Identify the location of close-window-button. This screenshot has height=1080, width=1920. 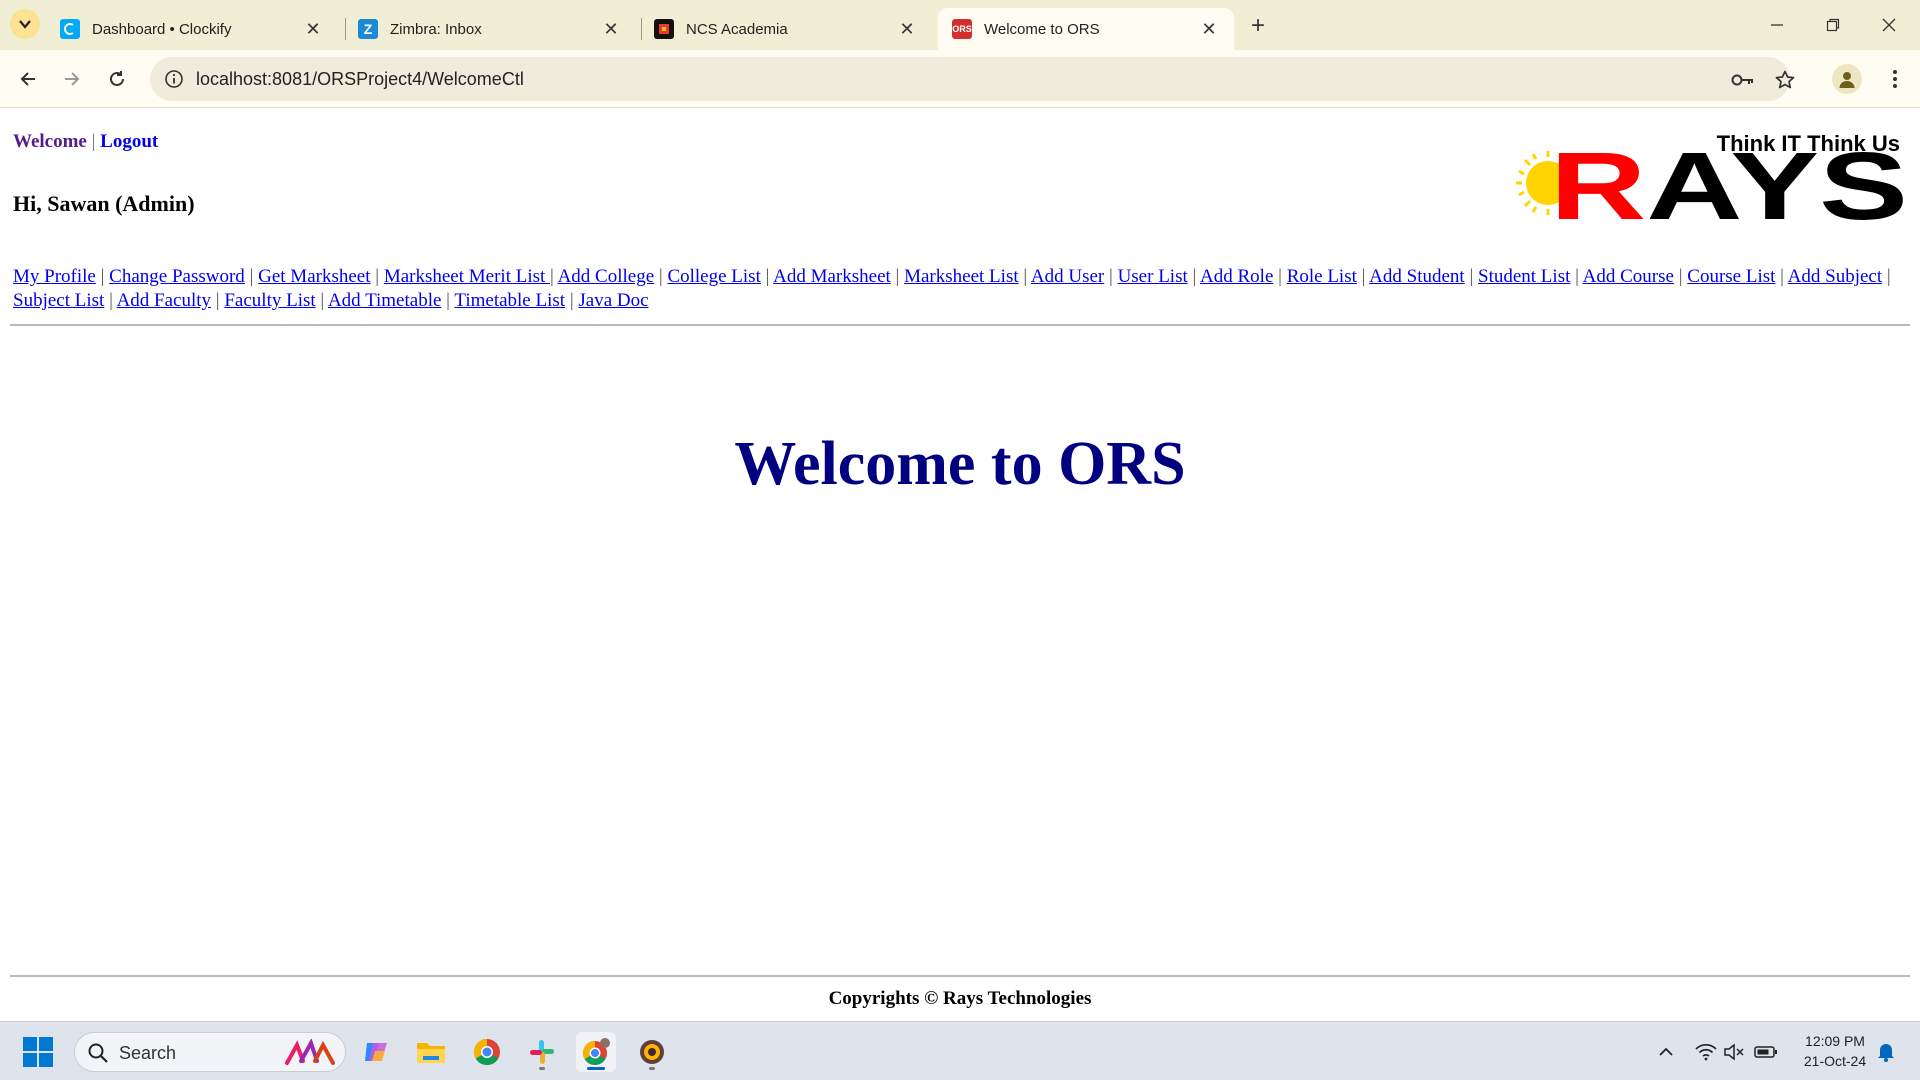
(1889, 25).